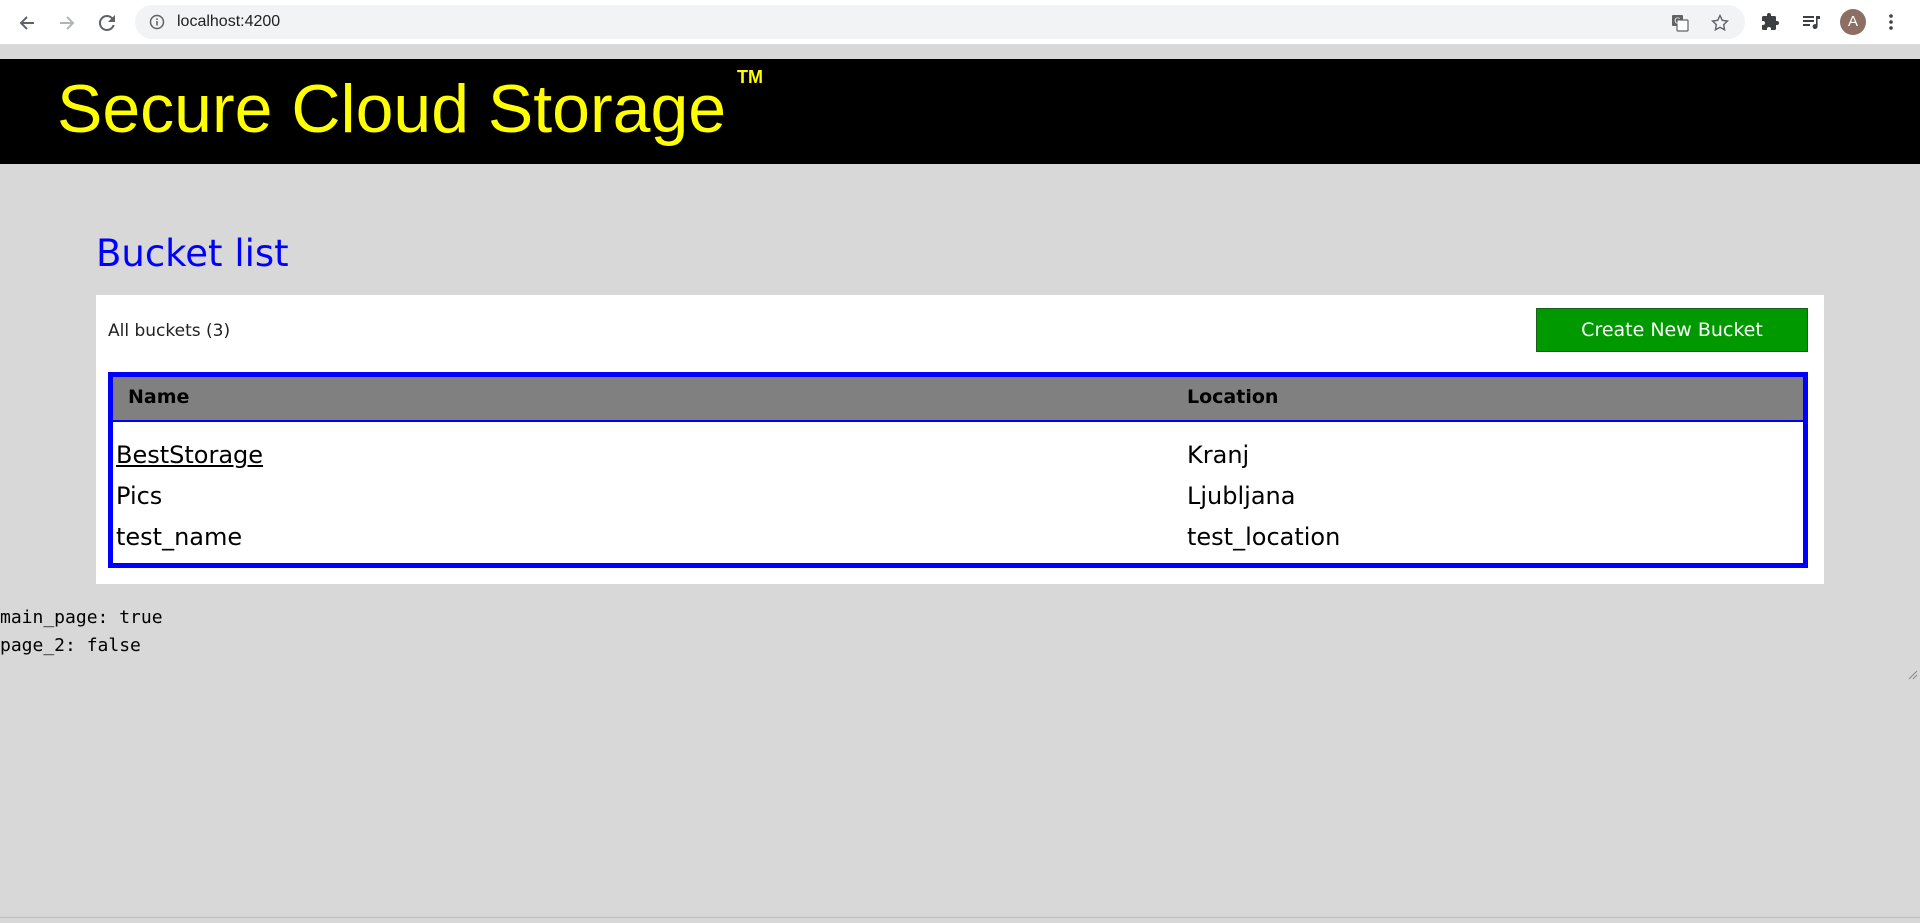 This screenshot has height=923, width=1920. I want to click on bucket-count-label: All buckets (3), so click(169, 331).